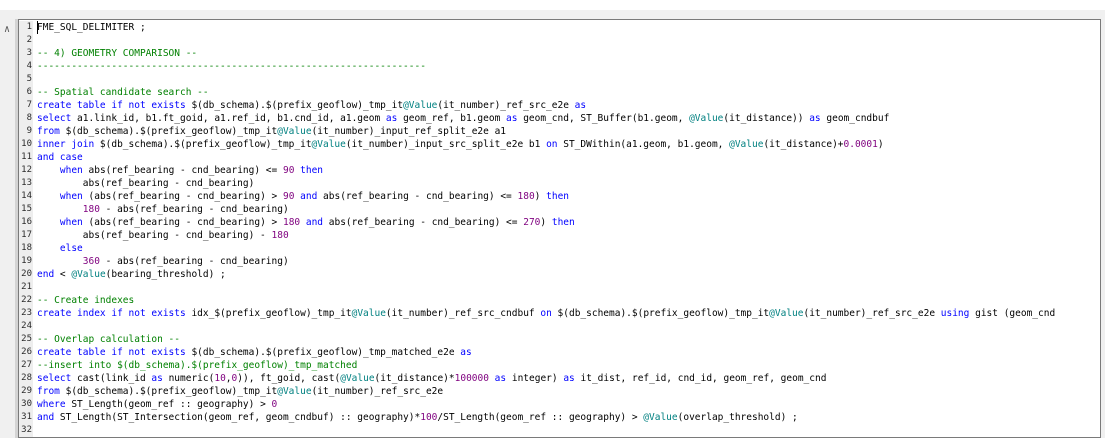  I want to click on line-number: 4, so click(26, 66).